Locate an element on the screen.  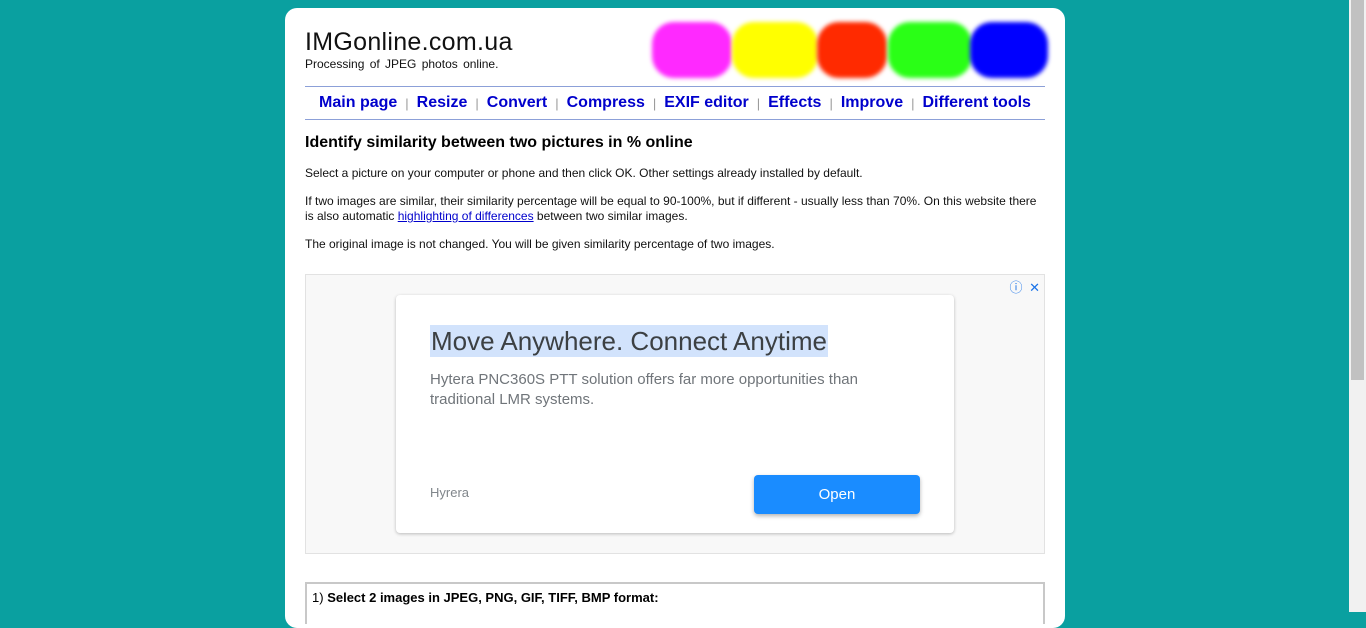
ad-headline: Move Anywhere. Connect Anytime is located at coordinates (629, 341).